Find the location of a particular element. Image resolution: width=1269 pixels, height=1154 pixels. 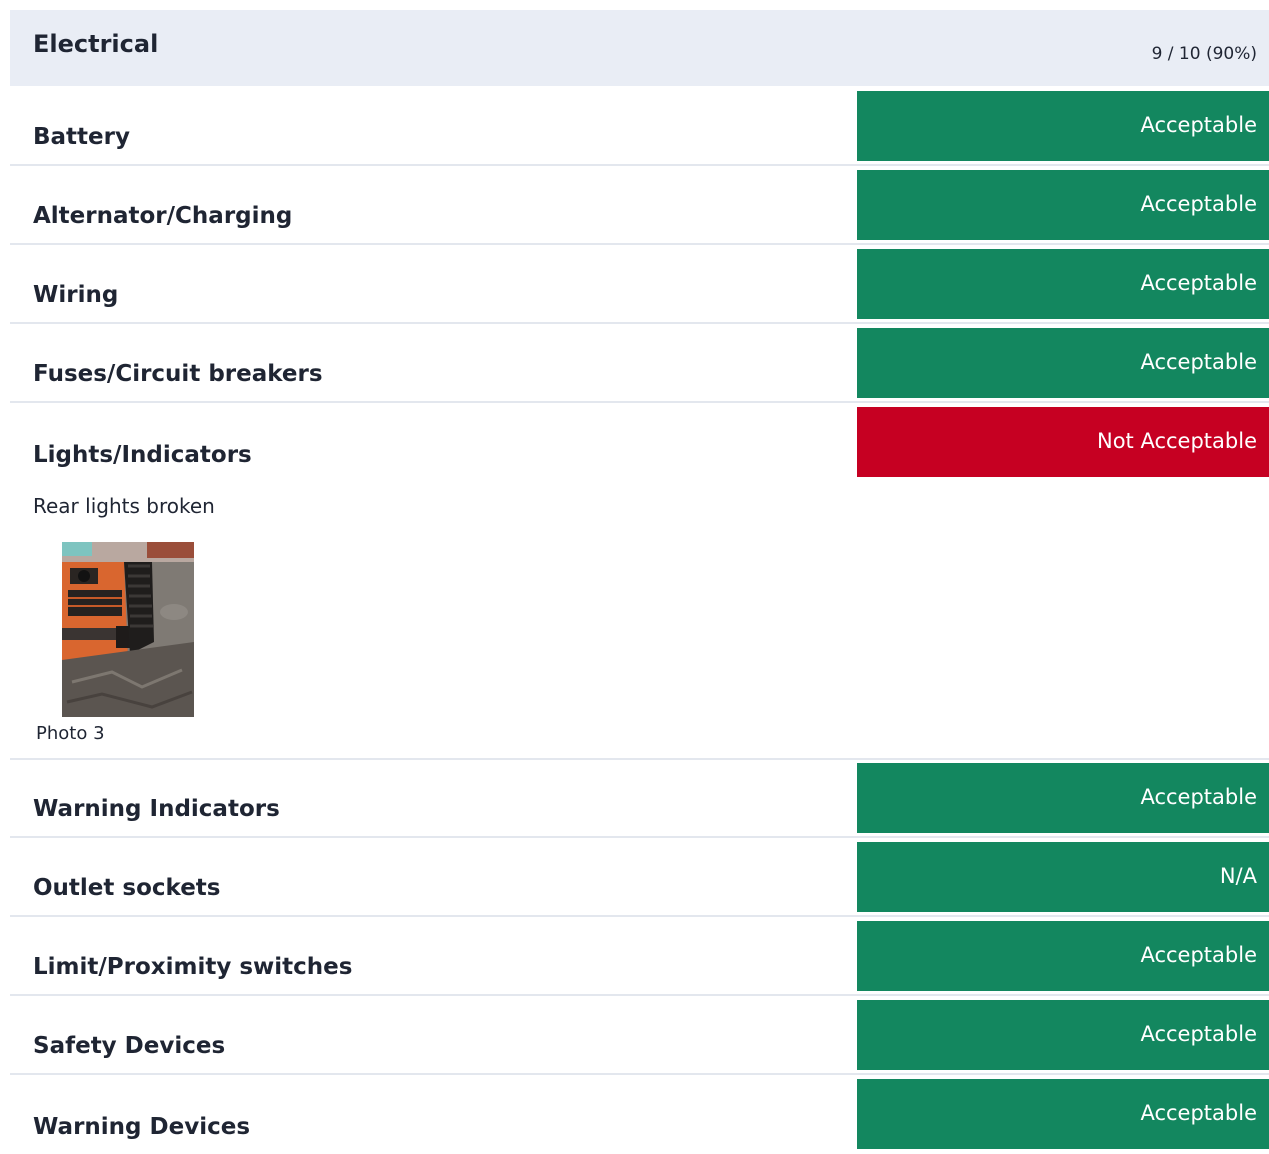

item-row-limit-switches: Limit/Proximity switches Acceptable is located at coordinates (639, 957).